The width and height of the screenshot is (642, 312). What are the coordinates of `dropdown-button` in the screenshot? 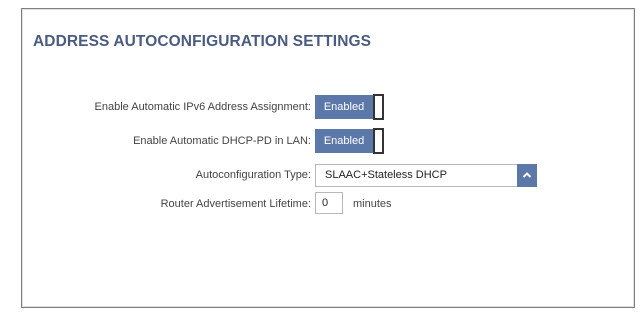 It's located at (527, 175).